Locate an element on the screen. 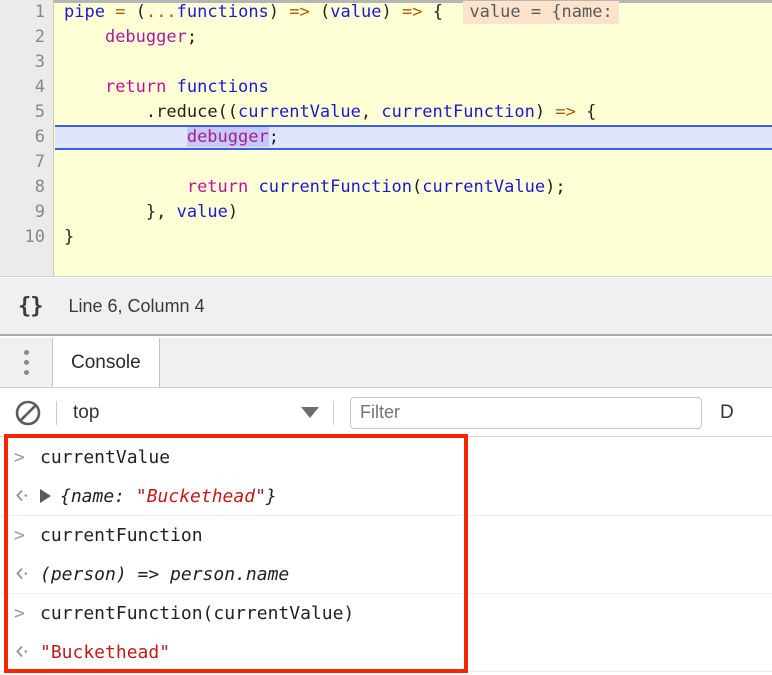 The height and width of the screenshot is (675, 772). curly-braces-icon: {} is located at coordinates (30, 306).